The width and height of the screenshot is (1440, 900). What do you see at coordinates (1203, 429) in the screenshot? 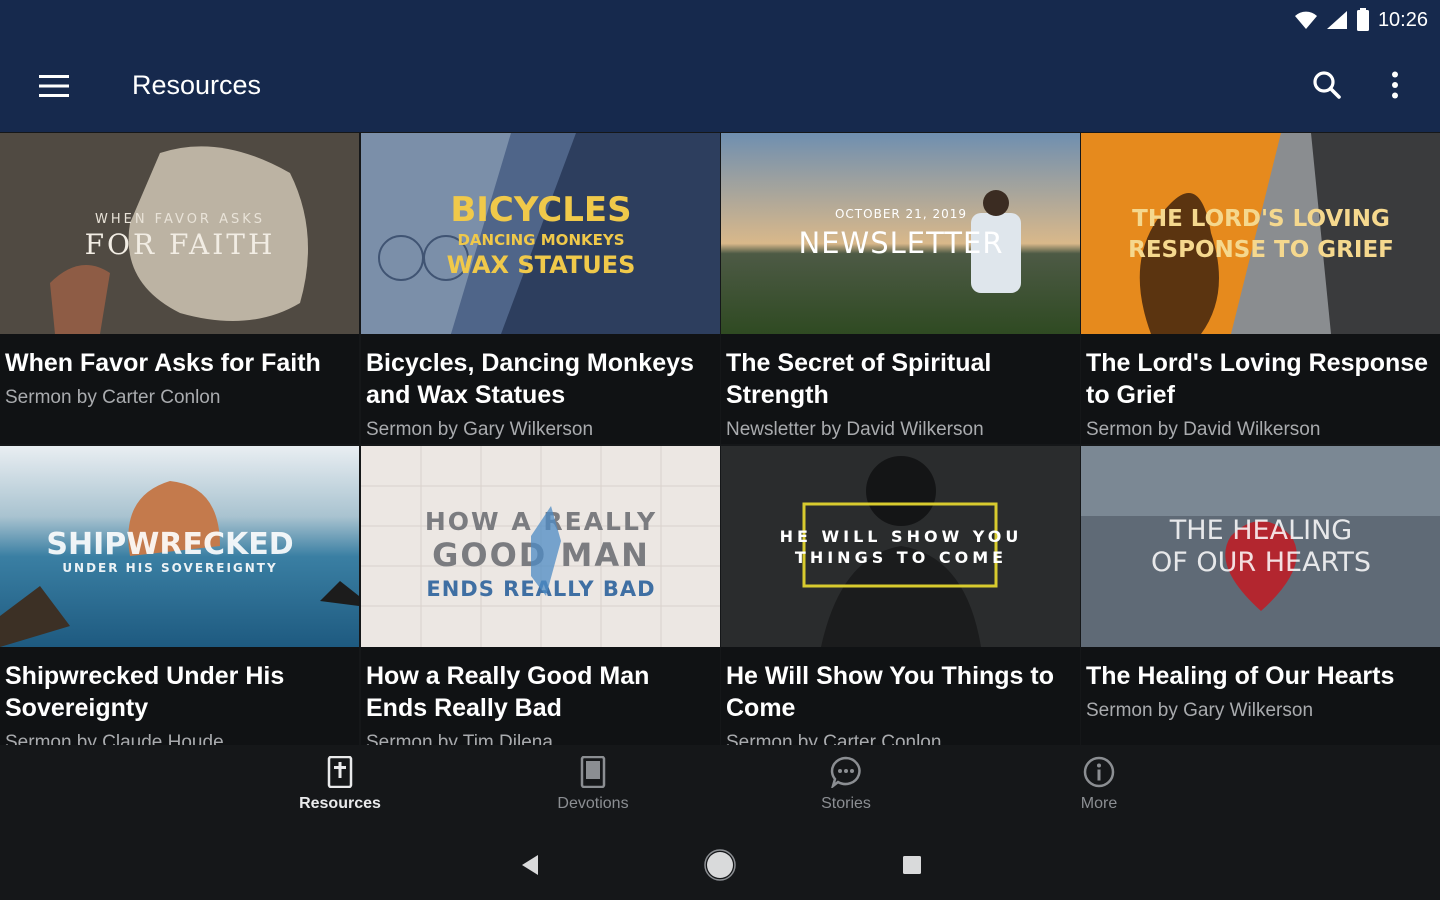
I see `card-subtitle: Sermon by David Wilkerson` at bounding box center [1203, 429].